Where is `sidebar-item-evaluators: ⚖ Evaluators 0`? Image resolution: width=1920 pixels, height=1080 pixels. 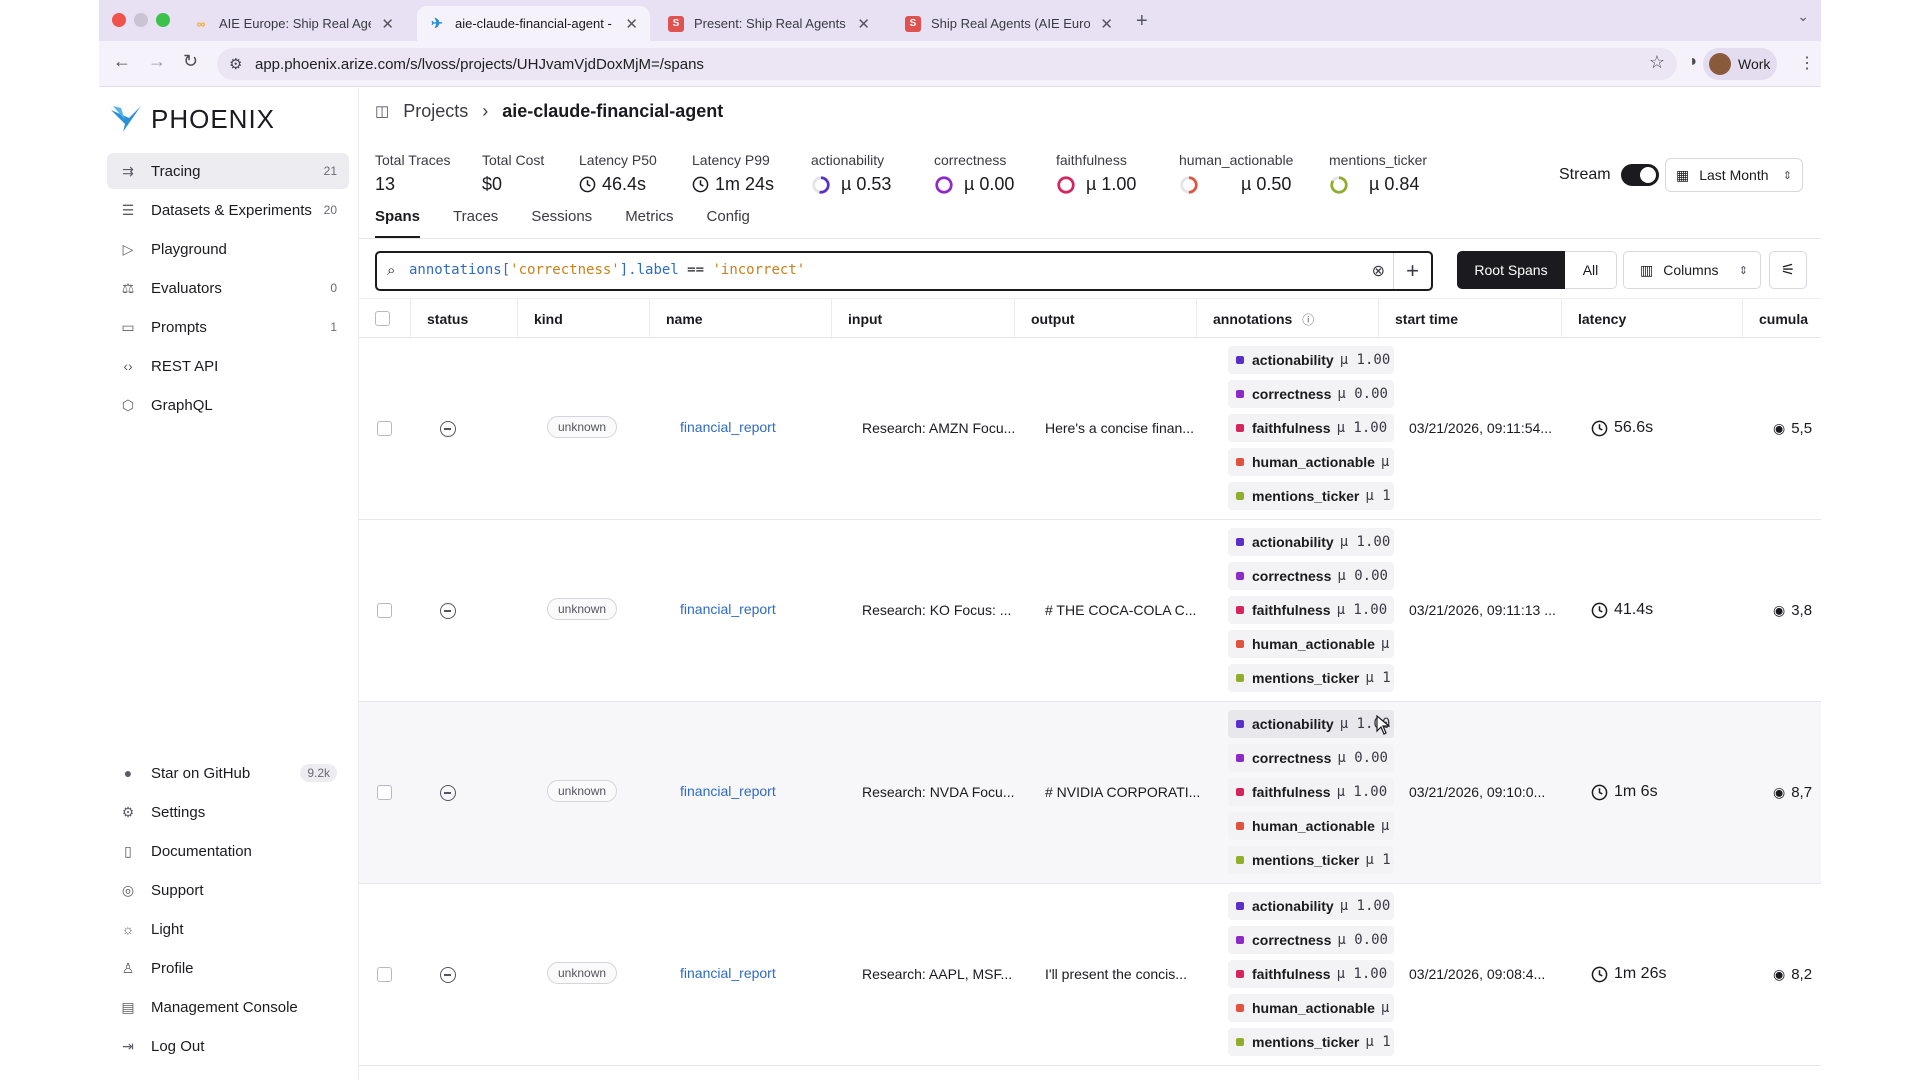 sidebar-item-evaluators: ⚖ Evaluators 0 is located at coordinates (228, 288).